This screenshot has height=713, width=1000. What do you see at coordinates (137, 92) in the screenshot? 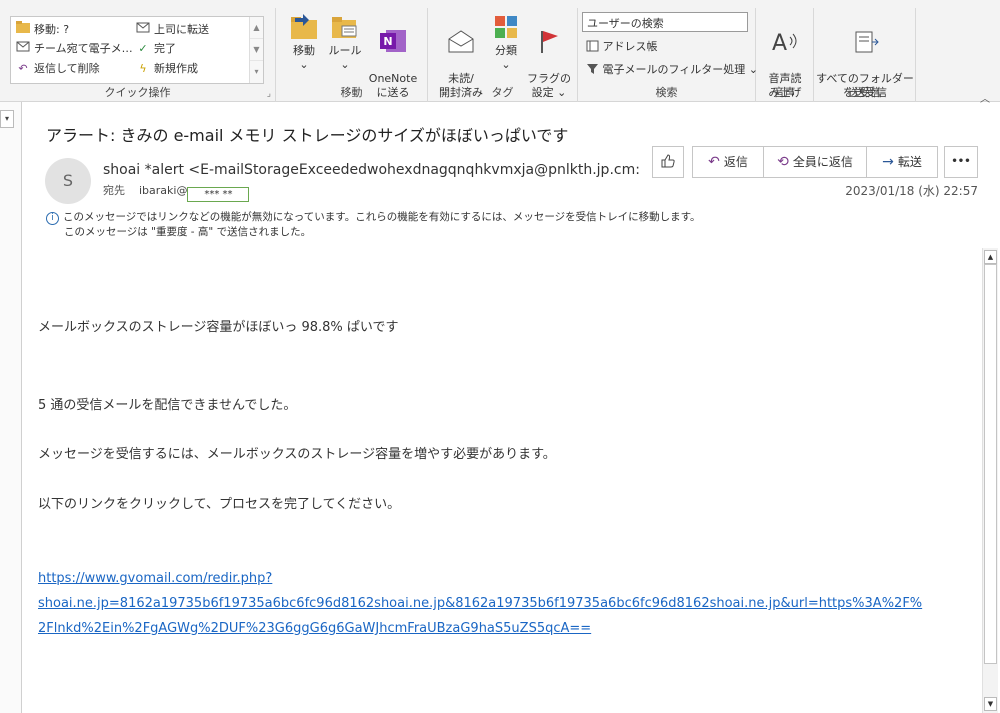
I see `quick-steps-group-label: クイック操作` at bounding box center [137, 92].